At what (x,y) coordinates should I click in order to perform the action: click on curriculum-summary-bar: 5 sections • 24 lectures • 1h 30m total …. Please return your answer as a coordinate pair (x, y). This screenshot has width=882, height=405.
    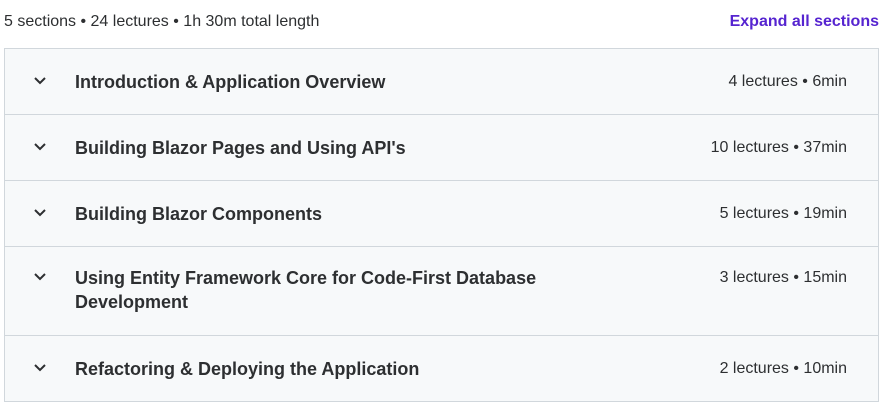
    Looking at the image, I should click on (441, 22).